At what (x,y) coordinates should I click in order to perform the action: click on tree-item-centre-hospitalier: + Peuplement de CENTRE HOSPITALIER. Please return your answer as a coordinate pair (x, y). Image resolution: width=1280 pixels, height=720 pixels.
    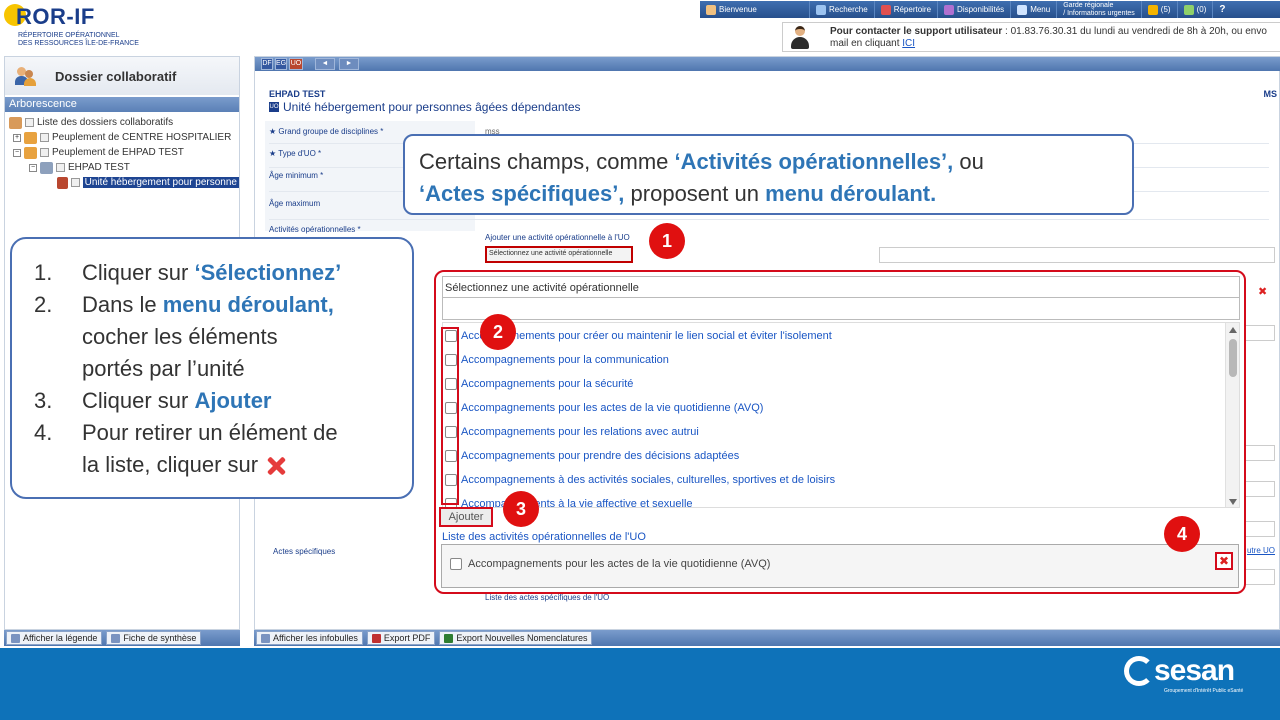
    Looking at the image, I should click on (124, 137).